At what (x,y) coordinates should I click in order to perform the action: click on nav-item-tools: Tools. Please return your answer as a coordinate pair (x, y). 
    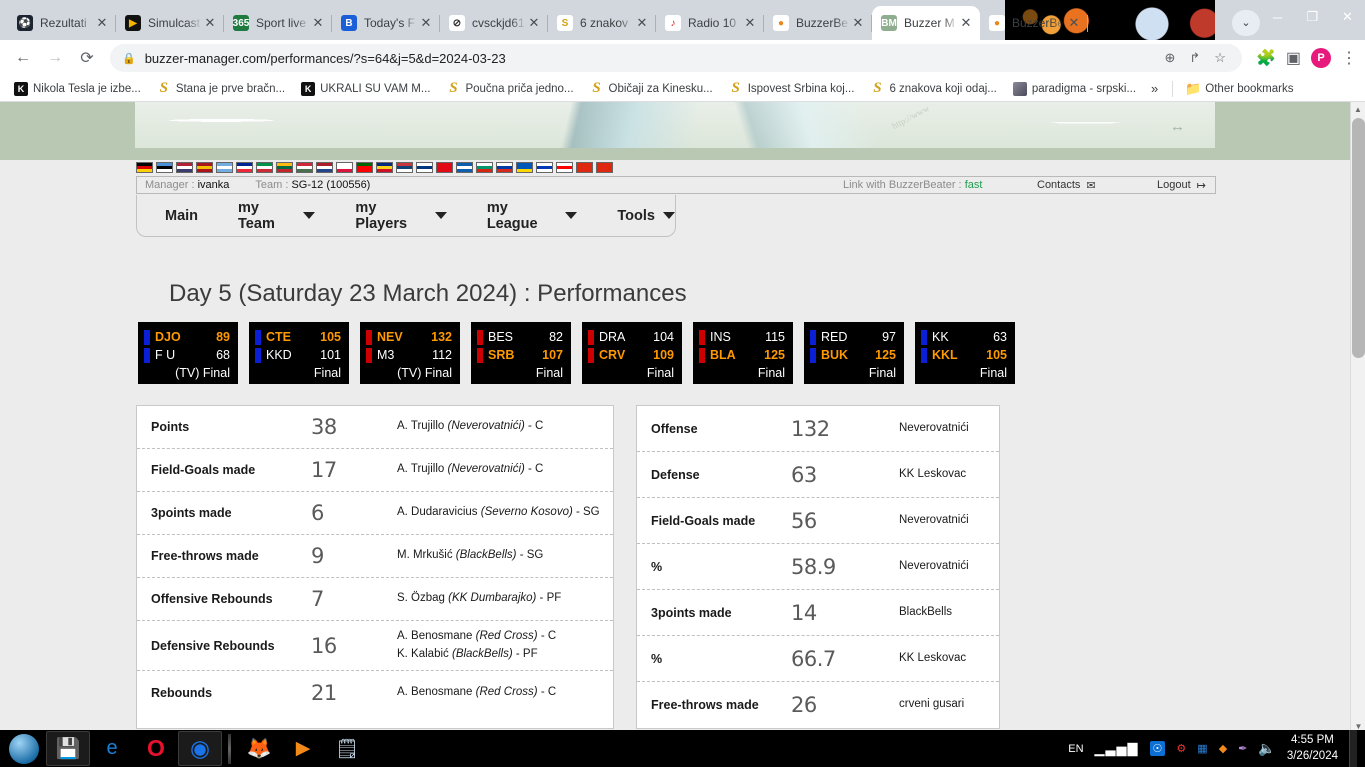
    Looking at the image, I should click on (646, 216).